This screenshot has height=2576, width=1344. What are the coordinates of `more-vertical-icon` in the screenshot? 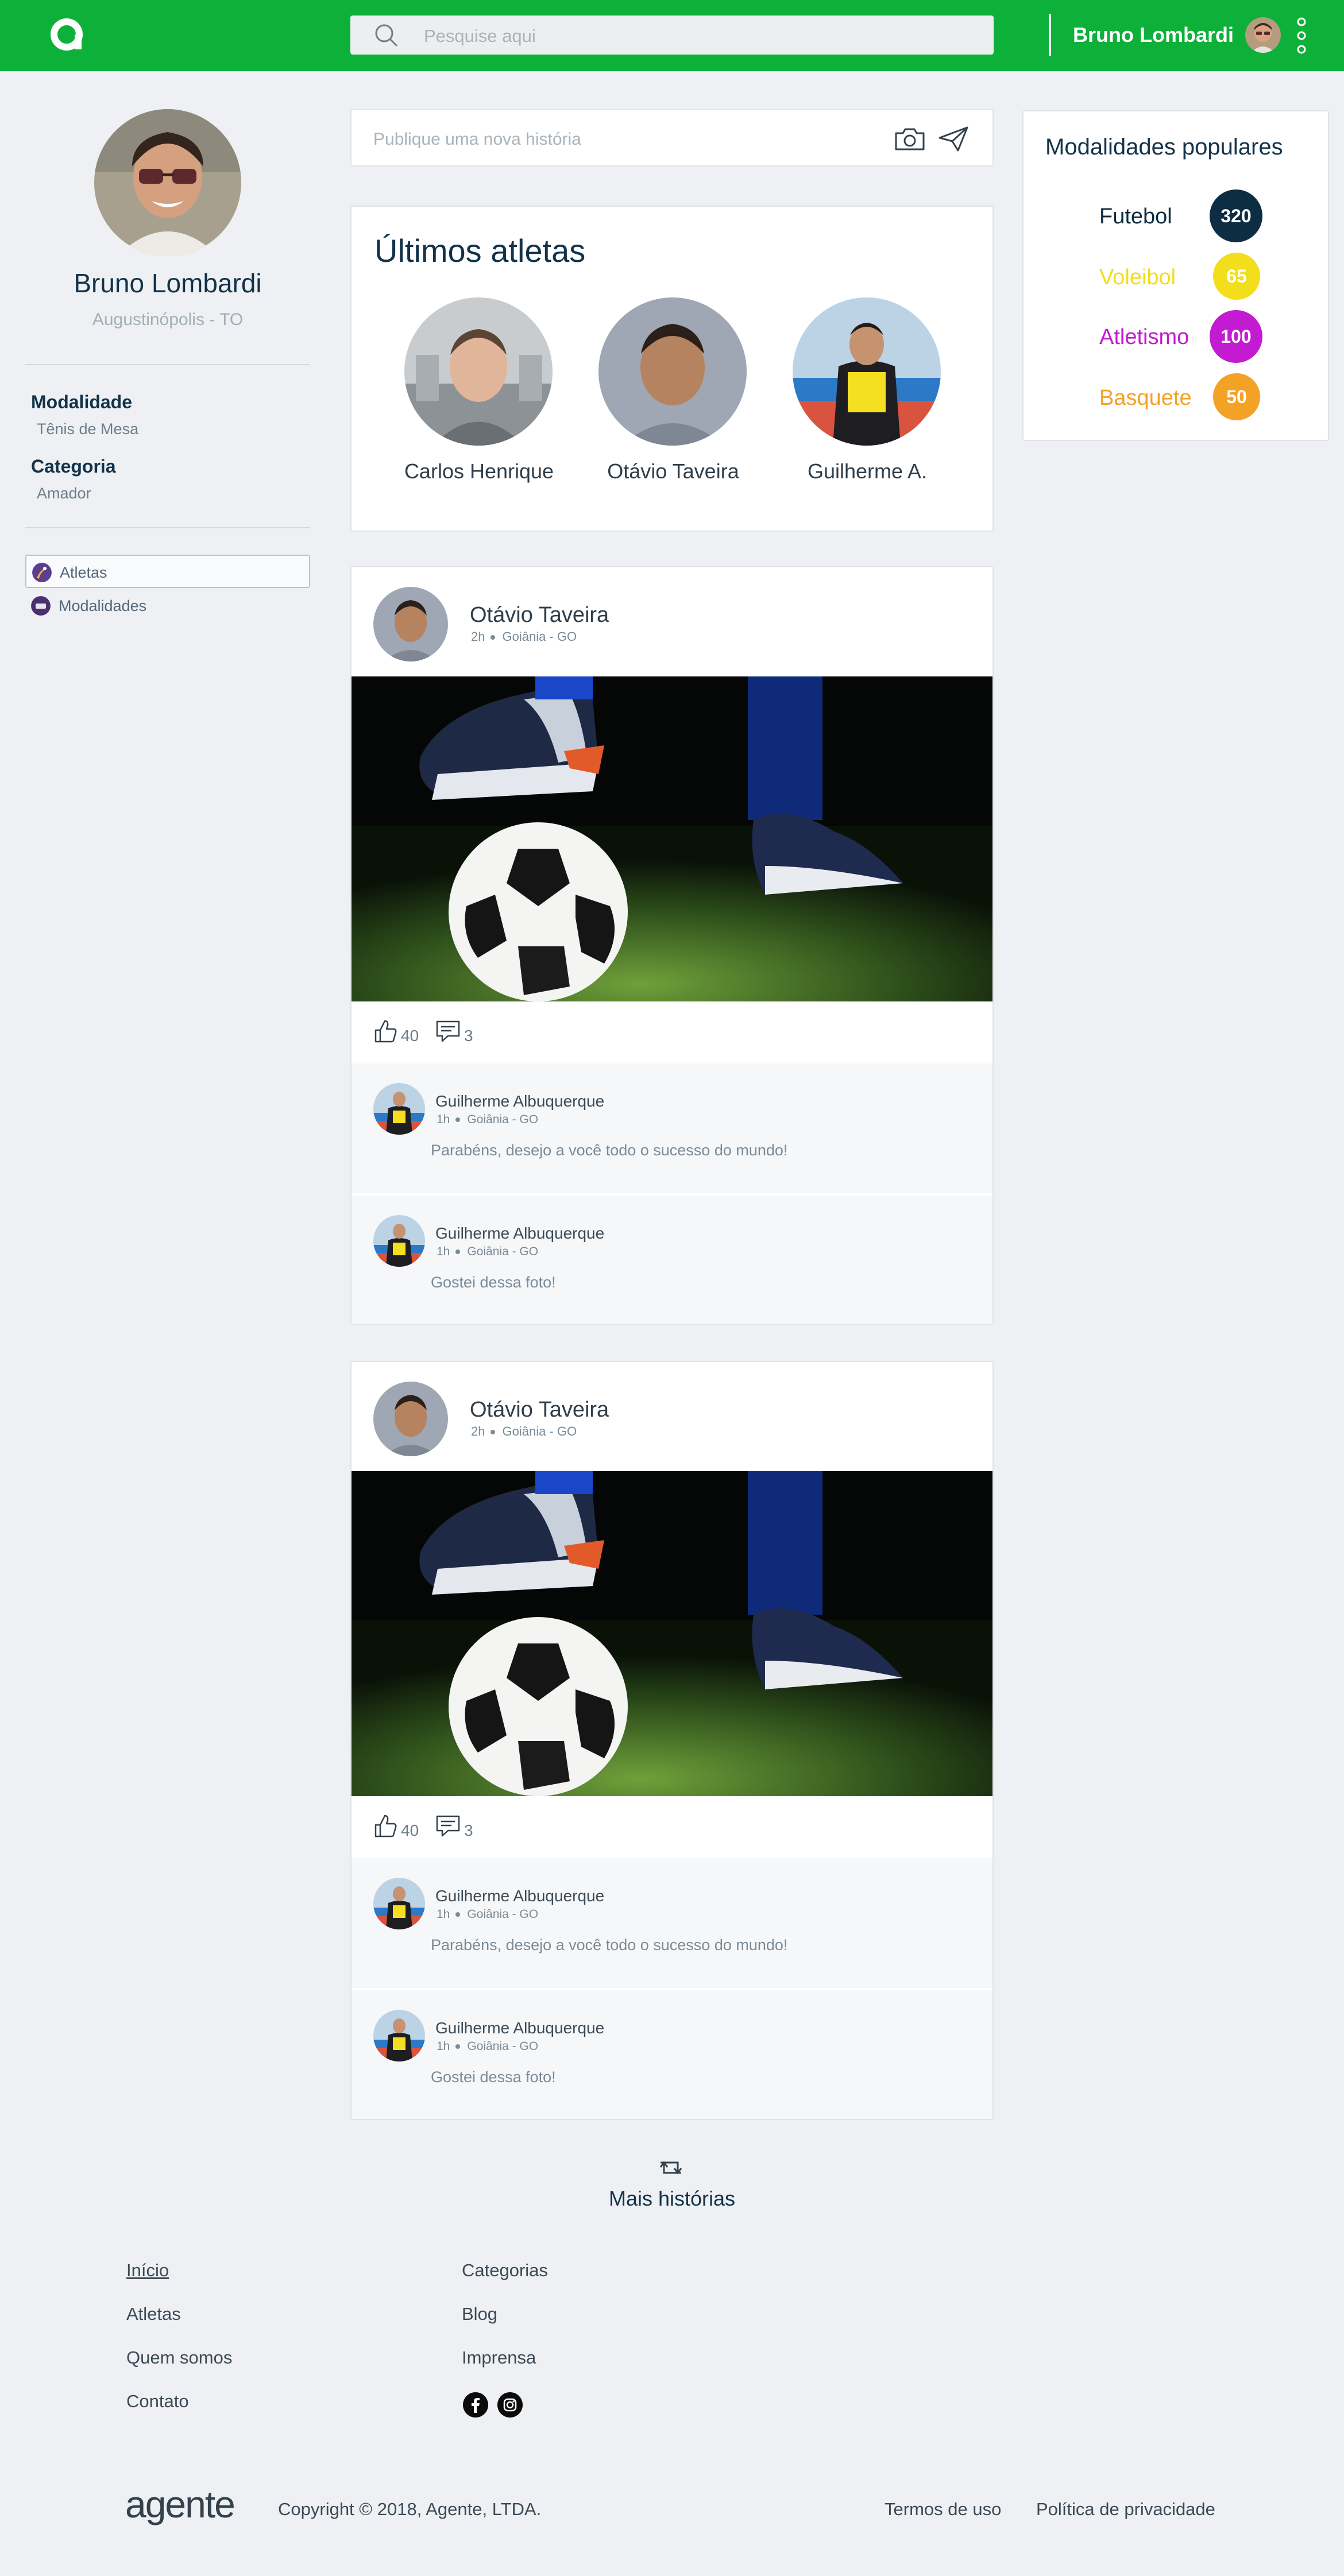 It's located at (1301, 35).